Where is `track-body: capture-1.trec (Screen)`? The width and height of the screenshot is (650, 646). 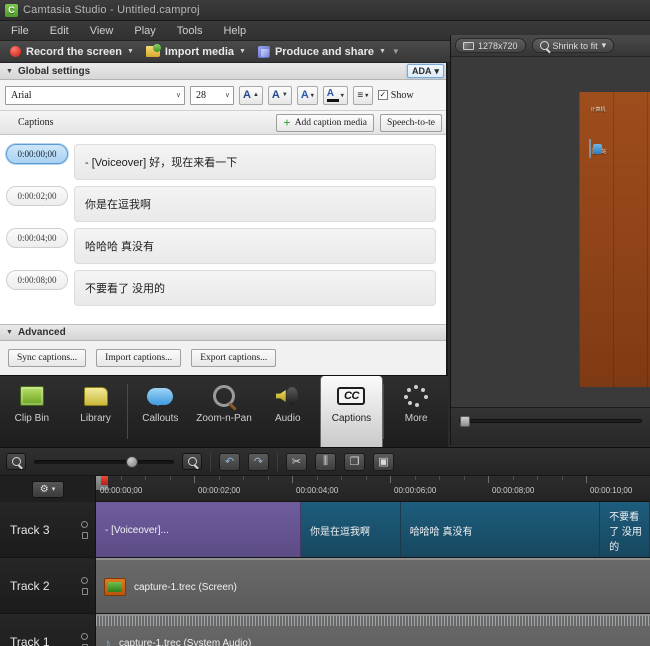 track-body: capture-1.trec (Screen) is located at coordinates (373, 585).